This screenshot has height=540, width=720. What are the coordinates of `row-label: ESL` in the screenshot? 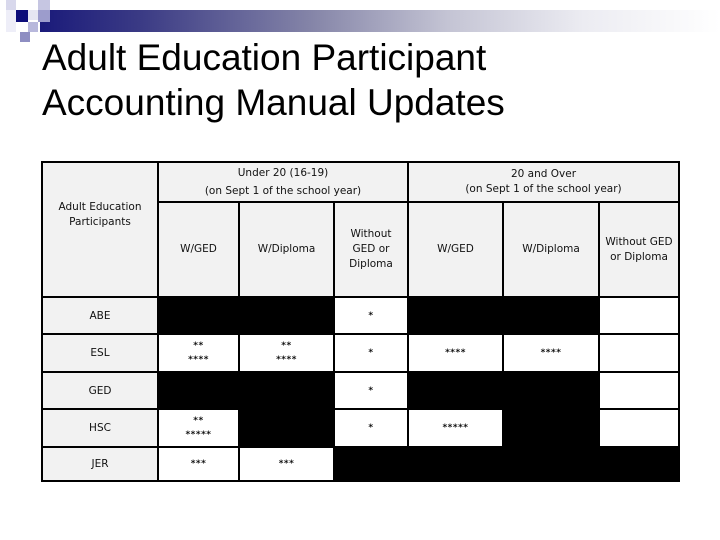 It's located at (100, 353).